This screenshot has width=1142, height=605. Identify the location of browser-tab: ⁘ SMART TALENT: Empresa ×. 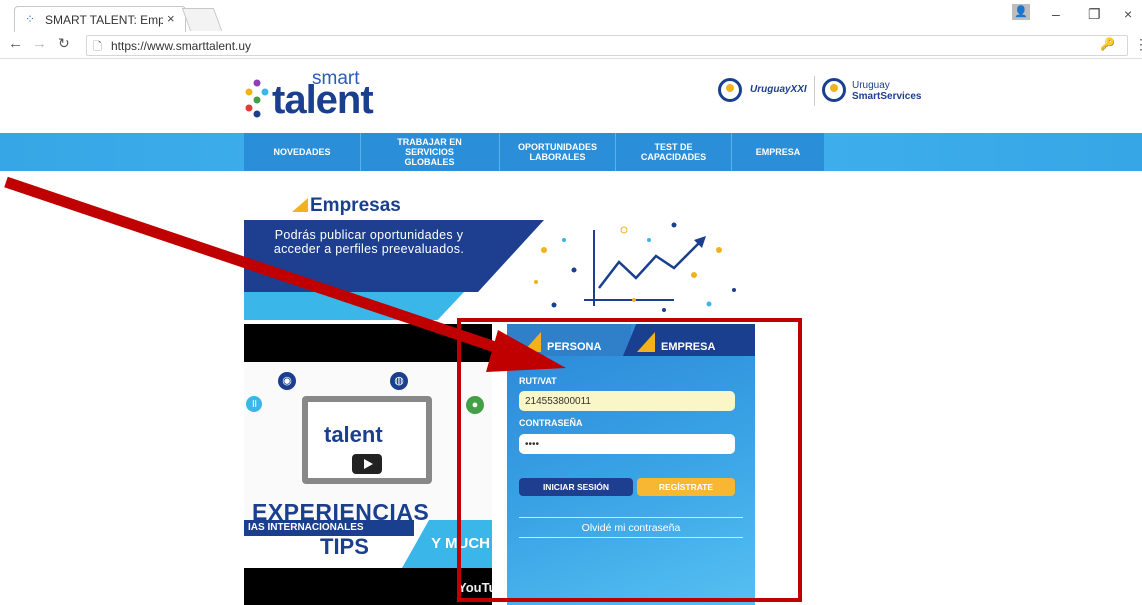
(100, 19).